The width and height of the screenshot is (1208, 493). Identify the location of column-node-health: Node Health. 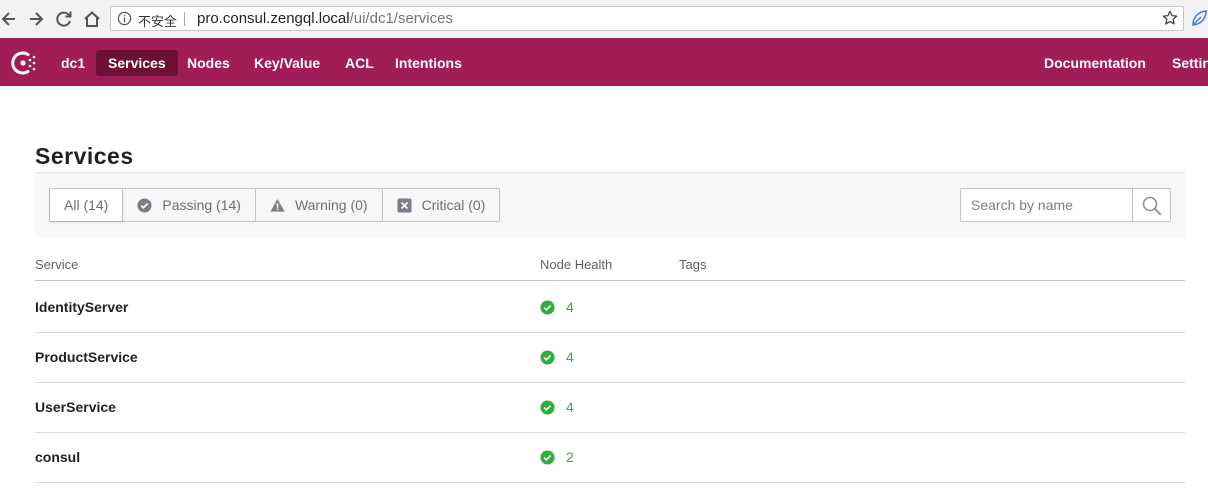
(576, 264).